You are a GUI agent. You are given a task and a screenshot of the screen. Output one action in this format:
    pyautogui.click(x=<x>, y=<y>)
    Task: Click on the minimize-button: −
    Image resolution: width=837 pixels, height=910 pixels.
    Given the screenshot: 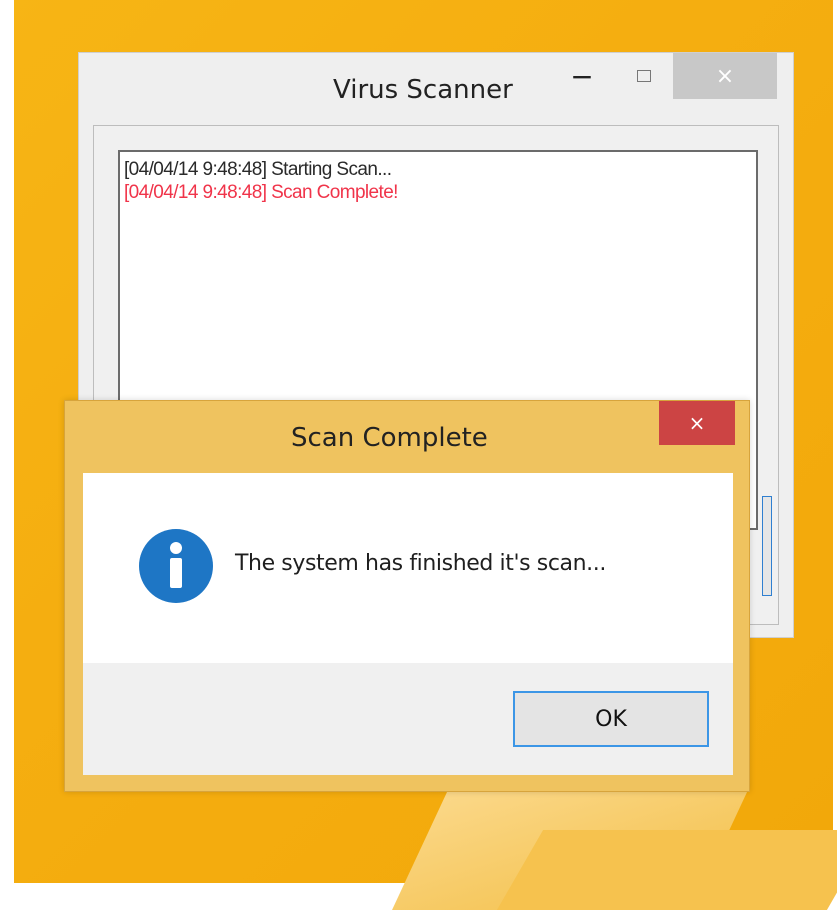 What is the action you would take?
    pyautogui.click(x=582, y=76)
    